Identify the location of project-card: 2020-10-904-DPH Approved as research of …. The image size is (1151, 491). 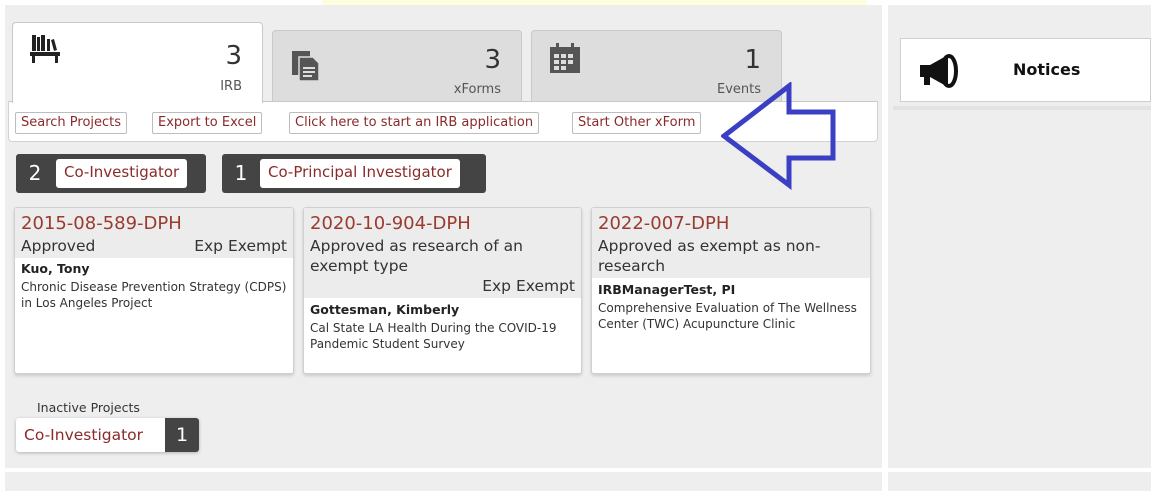
(442, 290).